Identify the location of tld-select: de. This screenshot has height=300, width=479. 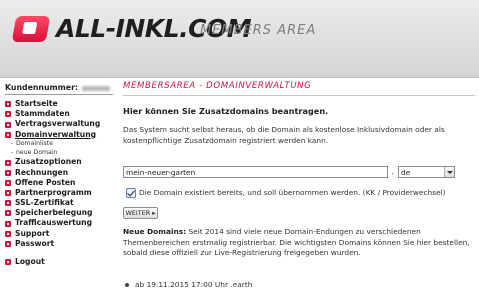
(426, 172).